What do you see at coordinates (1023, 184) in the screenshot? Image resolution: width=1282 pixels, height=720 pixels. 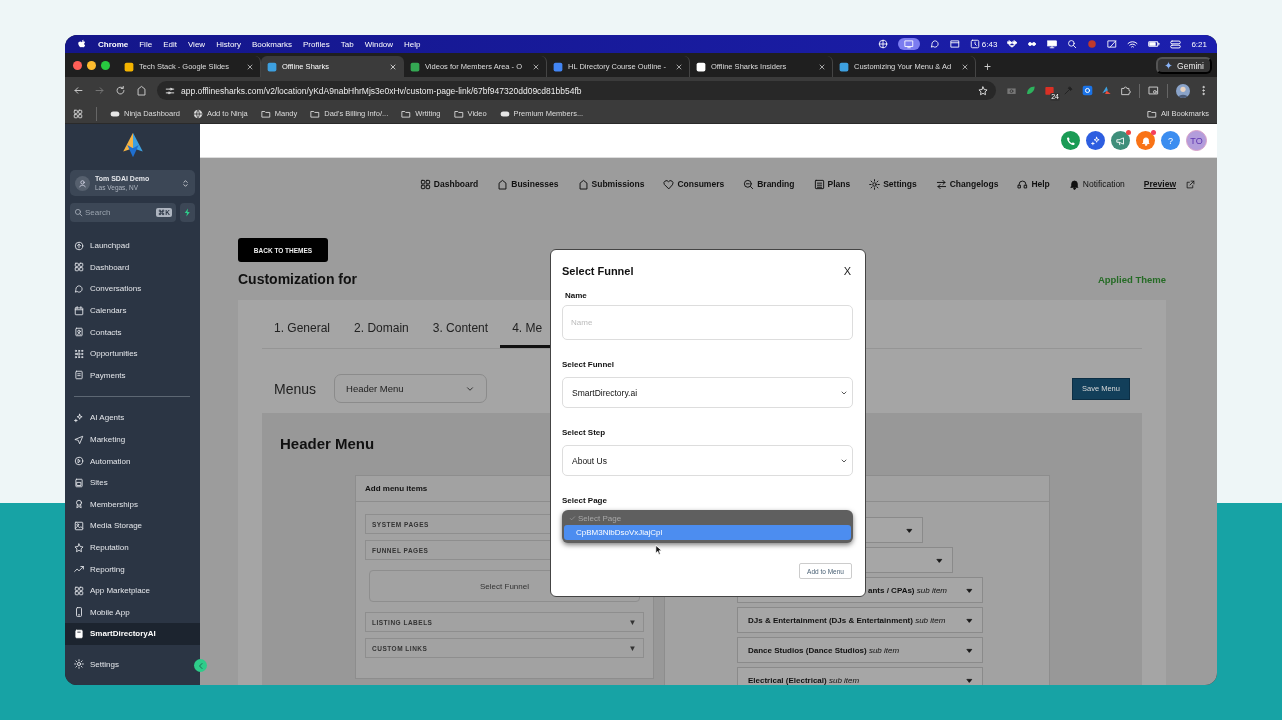 I see `headset-icon` at bounding box center [1023, 184].